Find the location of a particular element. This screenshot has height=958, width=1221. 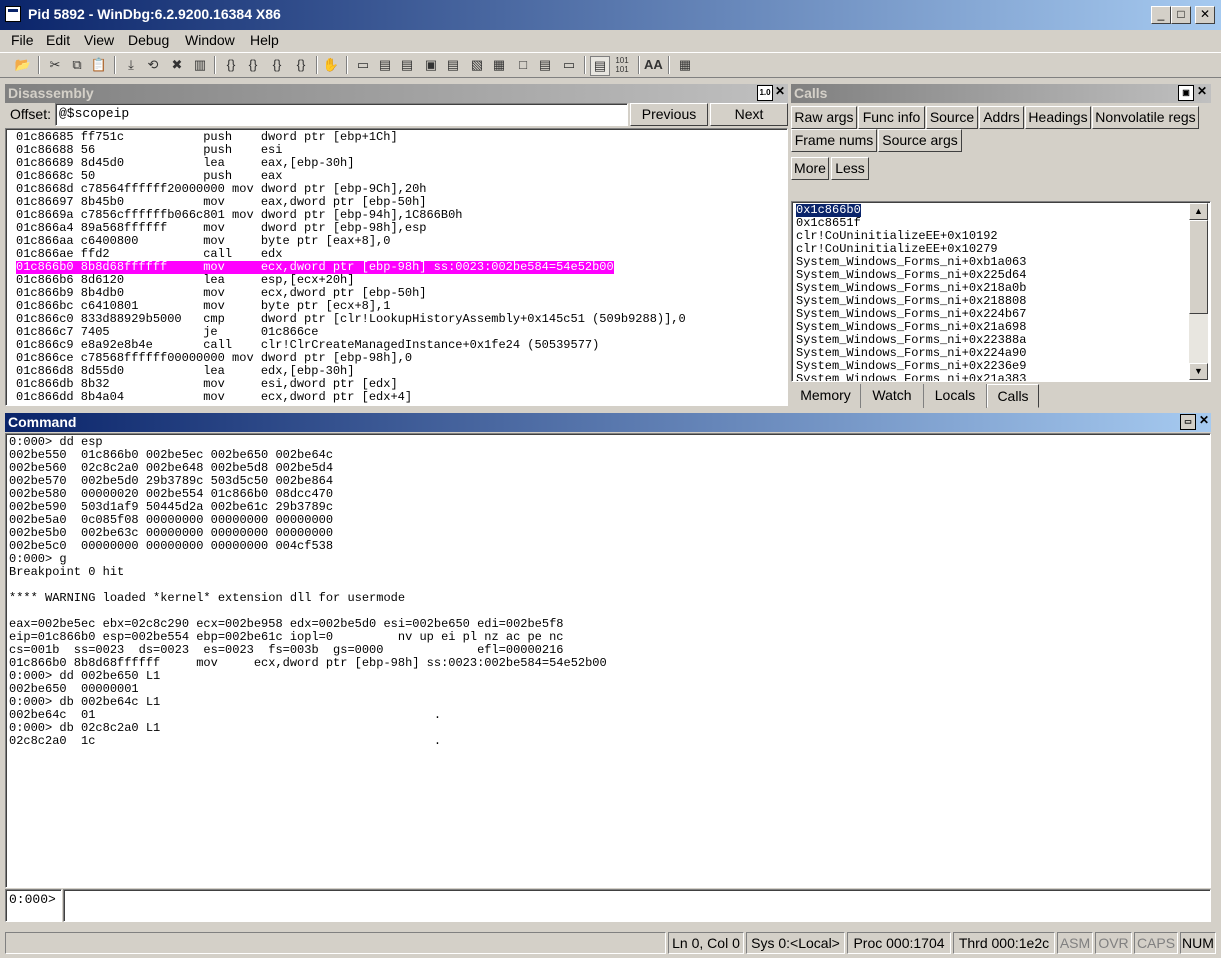

tab-calls: Calls is located at coordinates (1013, 396).